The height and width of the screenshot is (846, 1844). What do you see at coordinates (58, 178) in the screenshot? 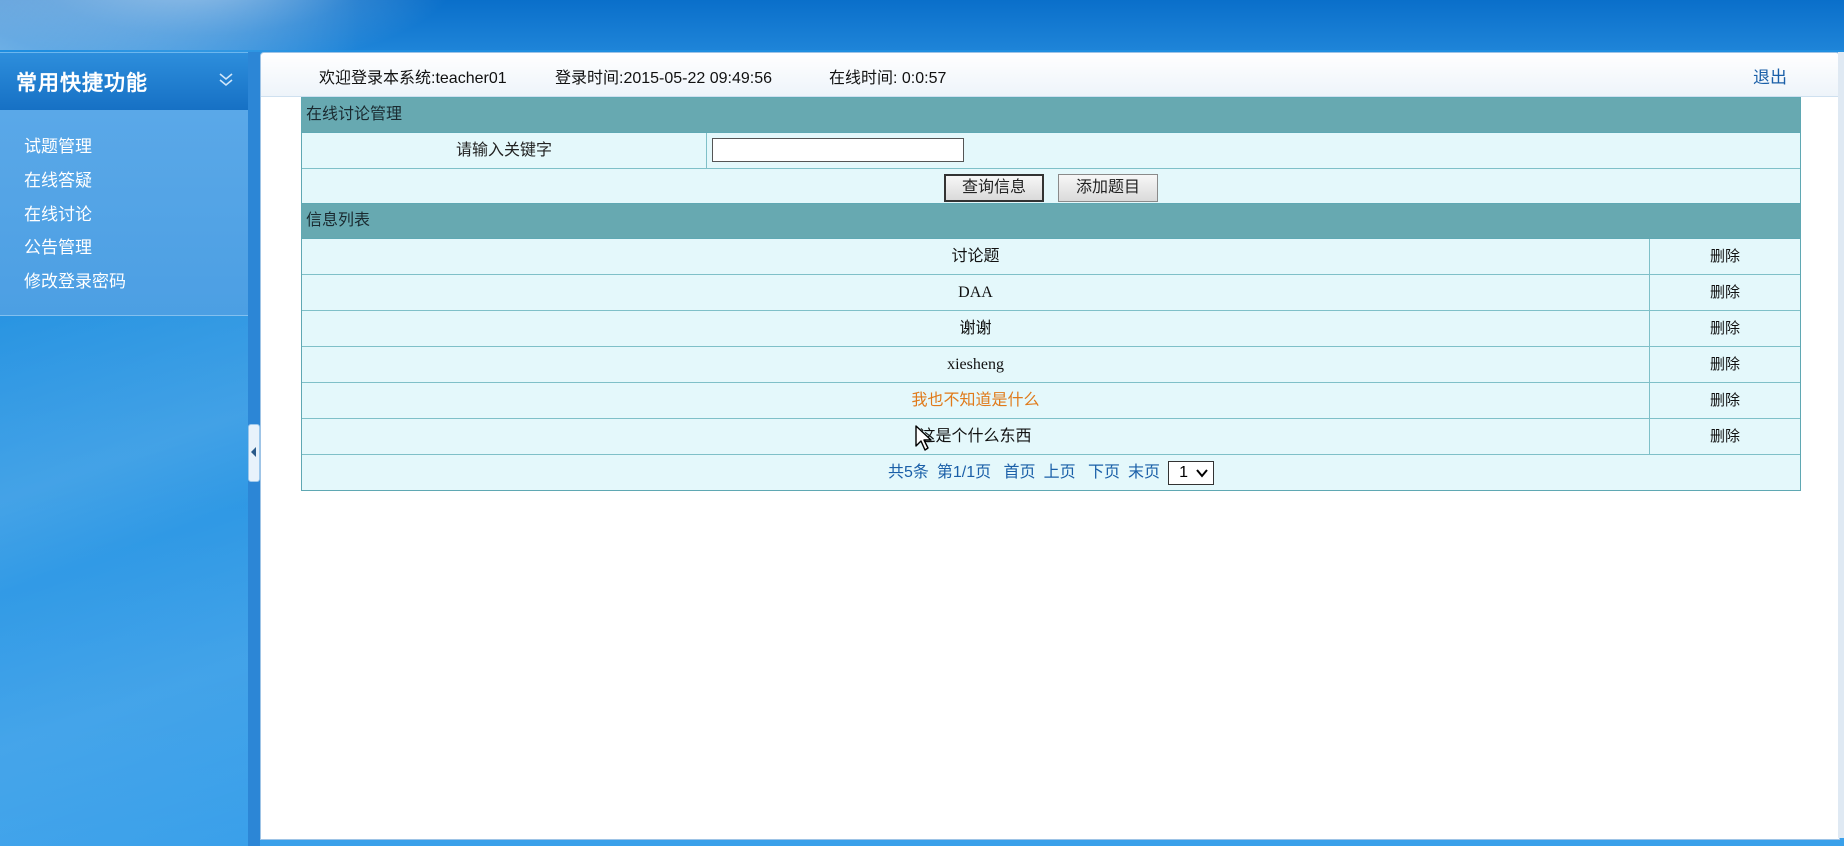
I see `sidebar-item-online-qa: 在线答疑` at bounding box center [58, 178].